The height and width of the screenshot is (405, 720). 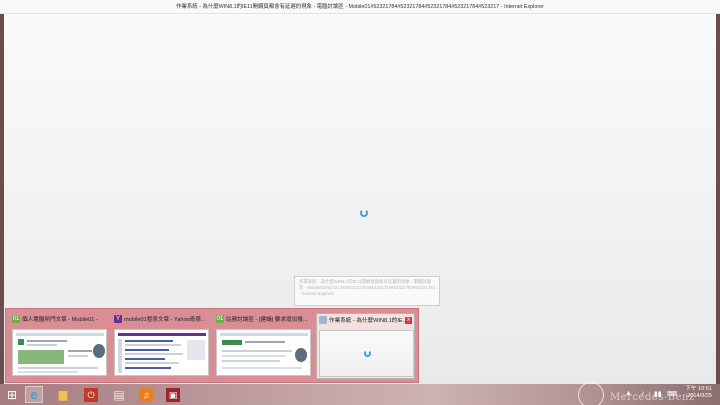 I want to click on start-button: ⊞, so click(x=12, y=394).